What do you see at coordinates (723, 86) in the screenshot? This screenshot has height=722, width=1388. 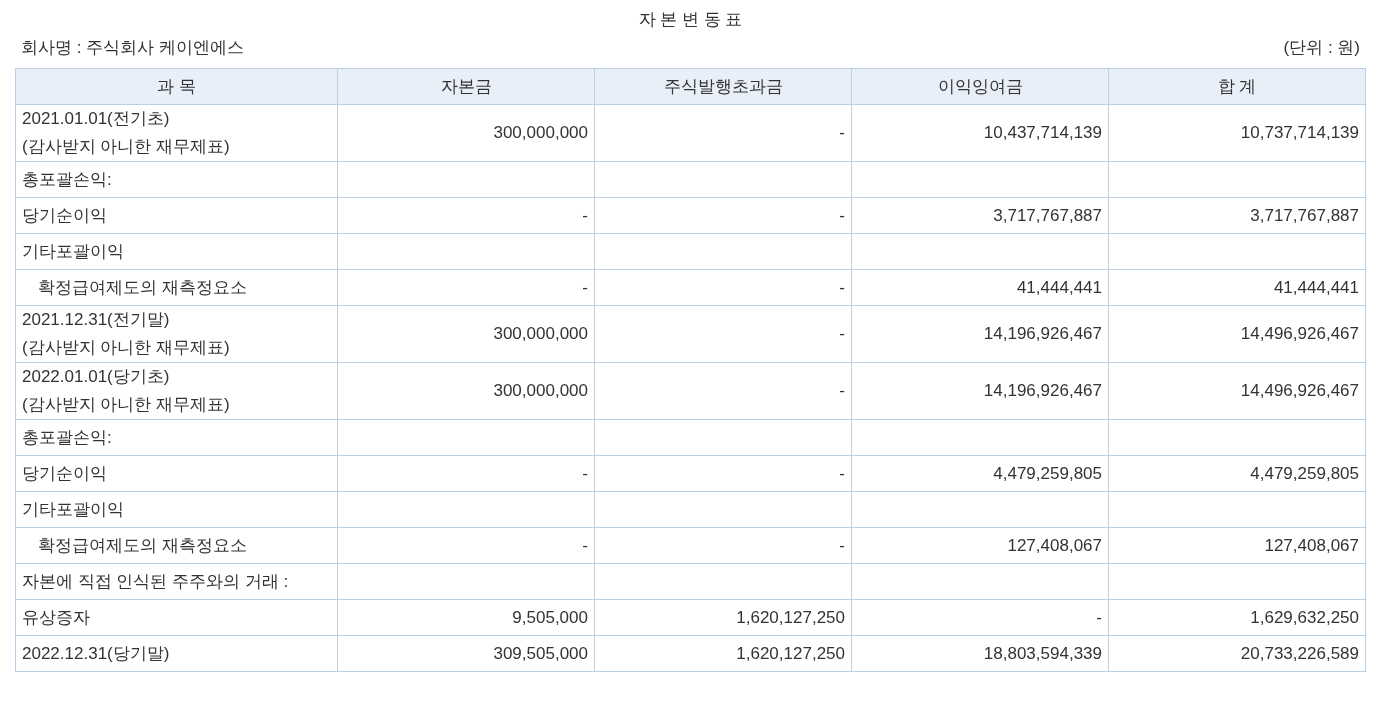 I see `column-header: 주식발행초과금` at bounding box center [723, 86].